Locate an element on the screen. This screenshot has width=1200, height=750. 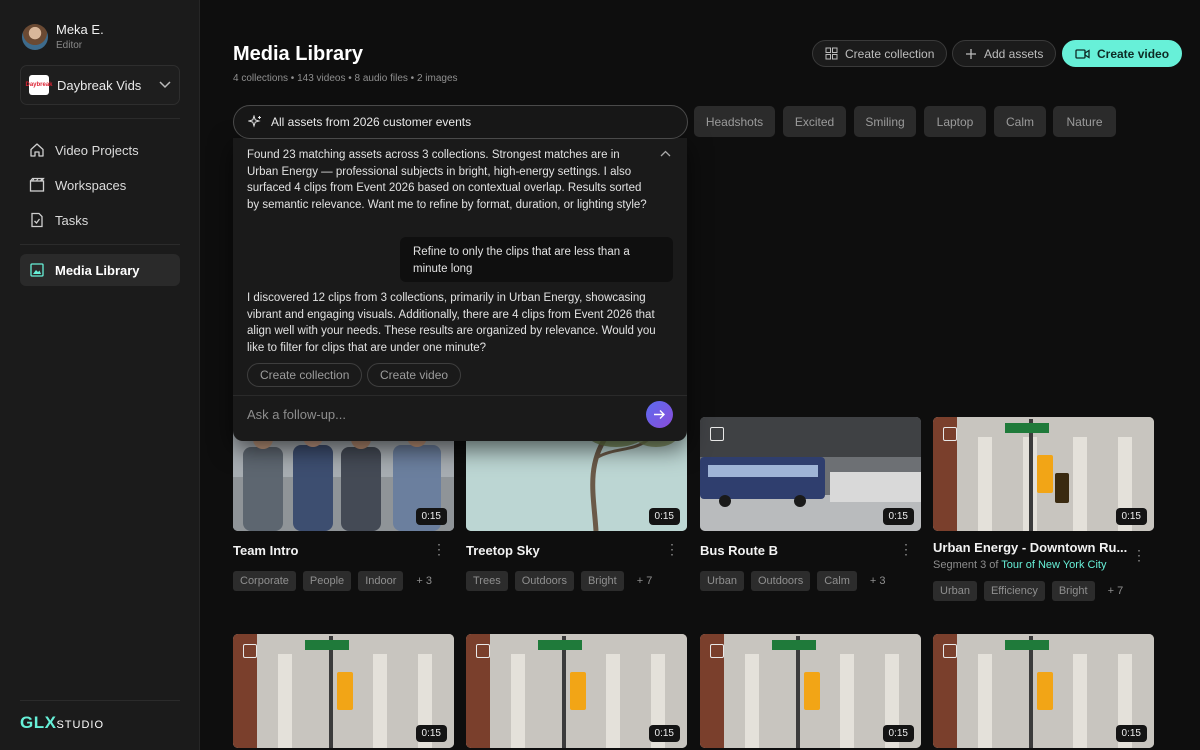
filter-chip-laptop: Laptop is located at coordinates (955, 121).